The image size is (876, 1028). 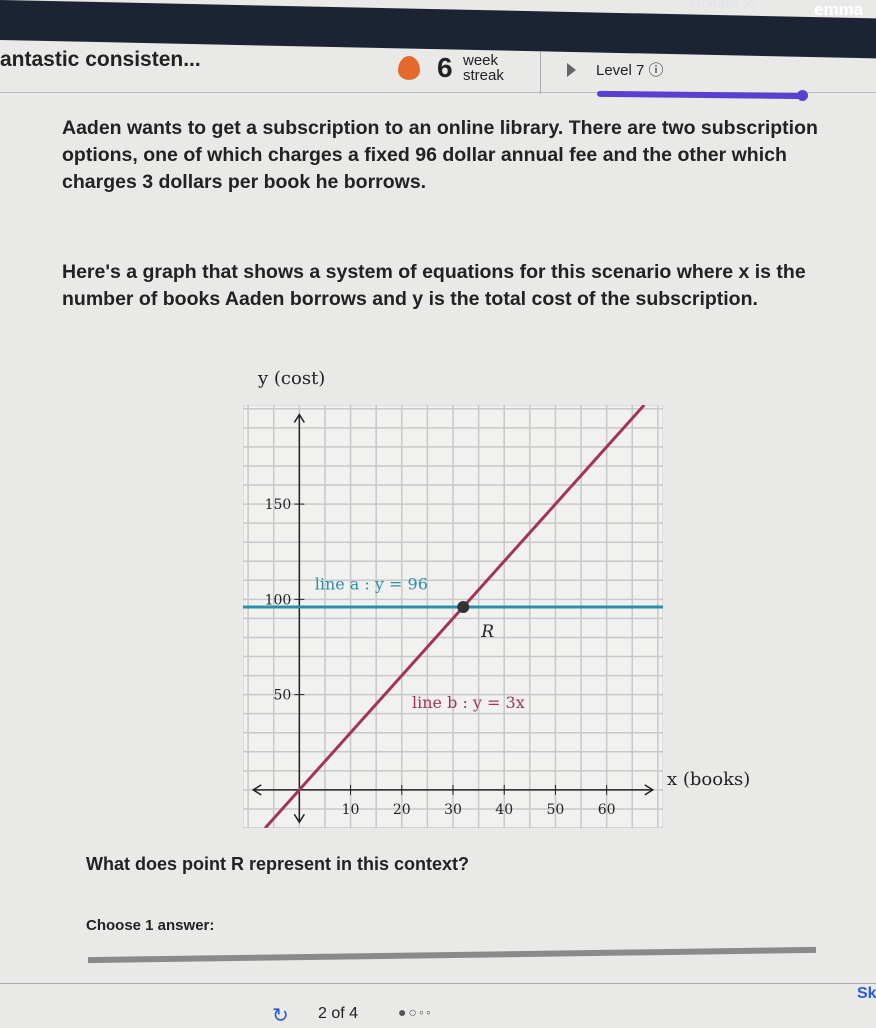 What do you see at coordinates (351, 810) in the screenshot?
I see `x-tick-label: 10` at bounding box center [351, 810].